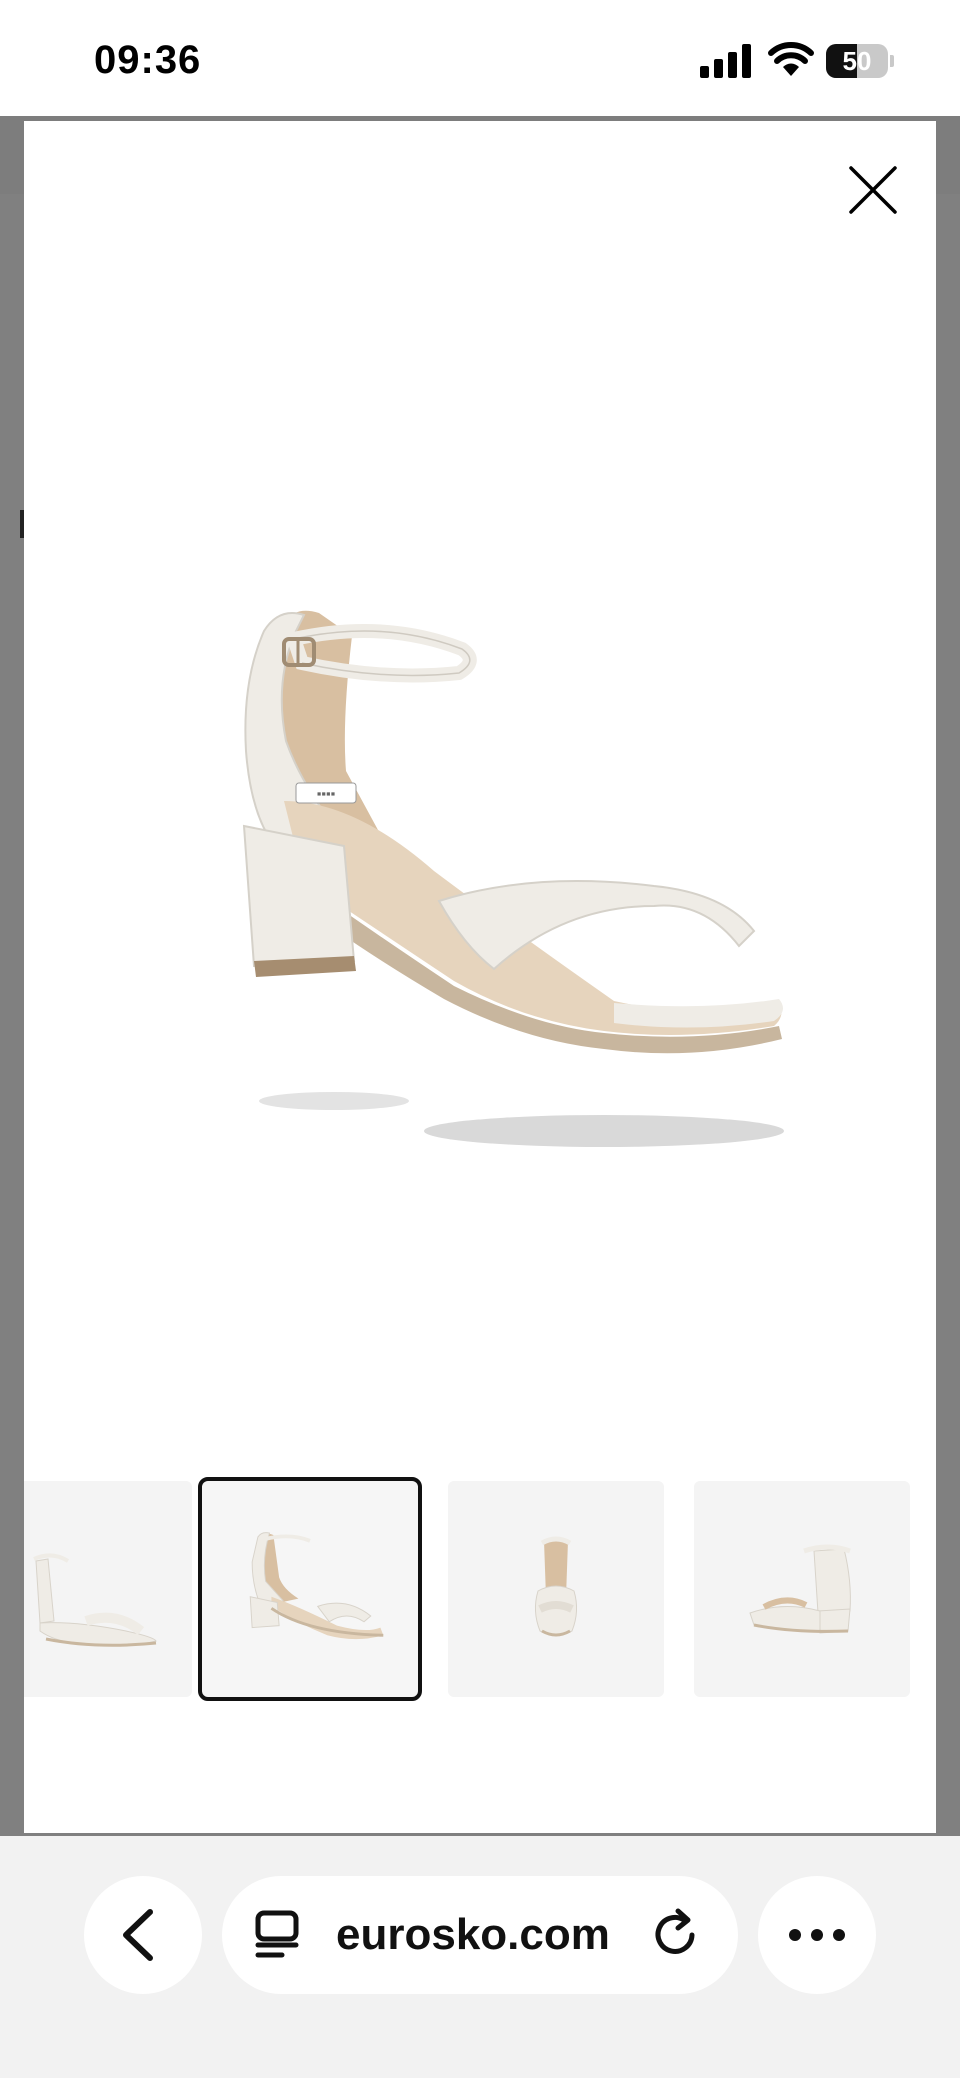 The width and height of the screenshot is (960, 2078). Describe the element at coordinates (473, 1935) in the screenshot. I see `url-text: eurosko.com` at that location.